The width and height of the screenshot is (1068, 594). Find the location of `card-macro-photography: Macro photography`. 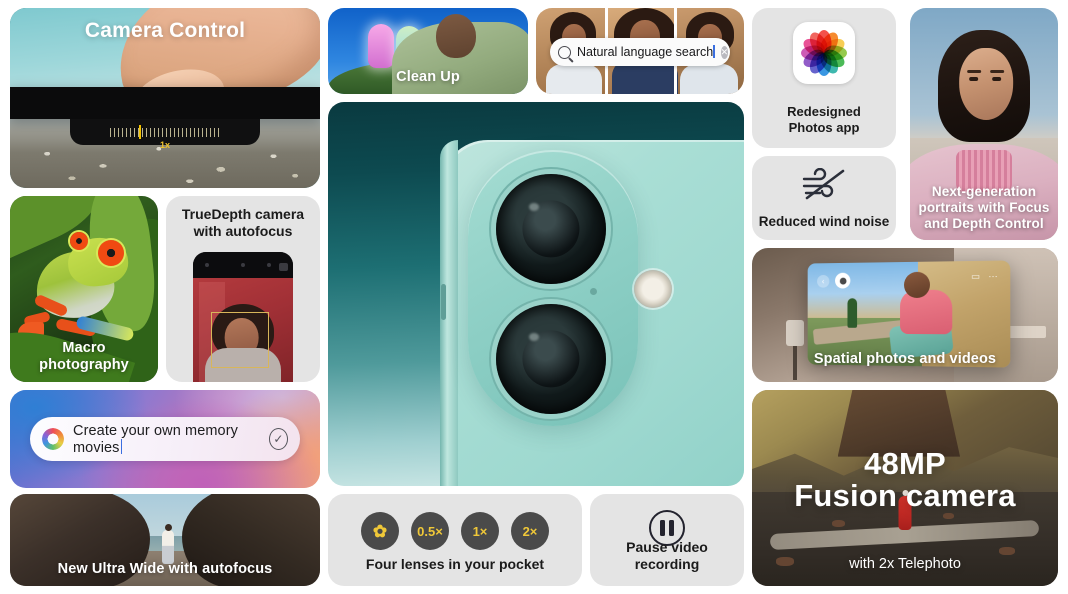

card-macro-photography: Macro photography is located at coordinates (84, 289).